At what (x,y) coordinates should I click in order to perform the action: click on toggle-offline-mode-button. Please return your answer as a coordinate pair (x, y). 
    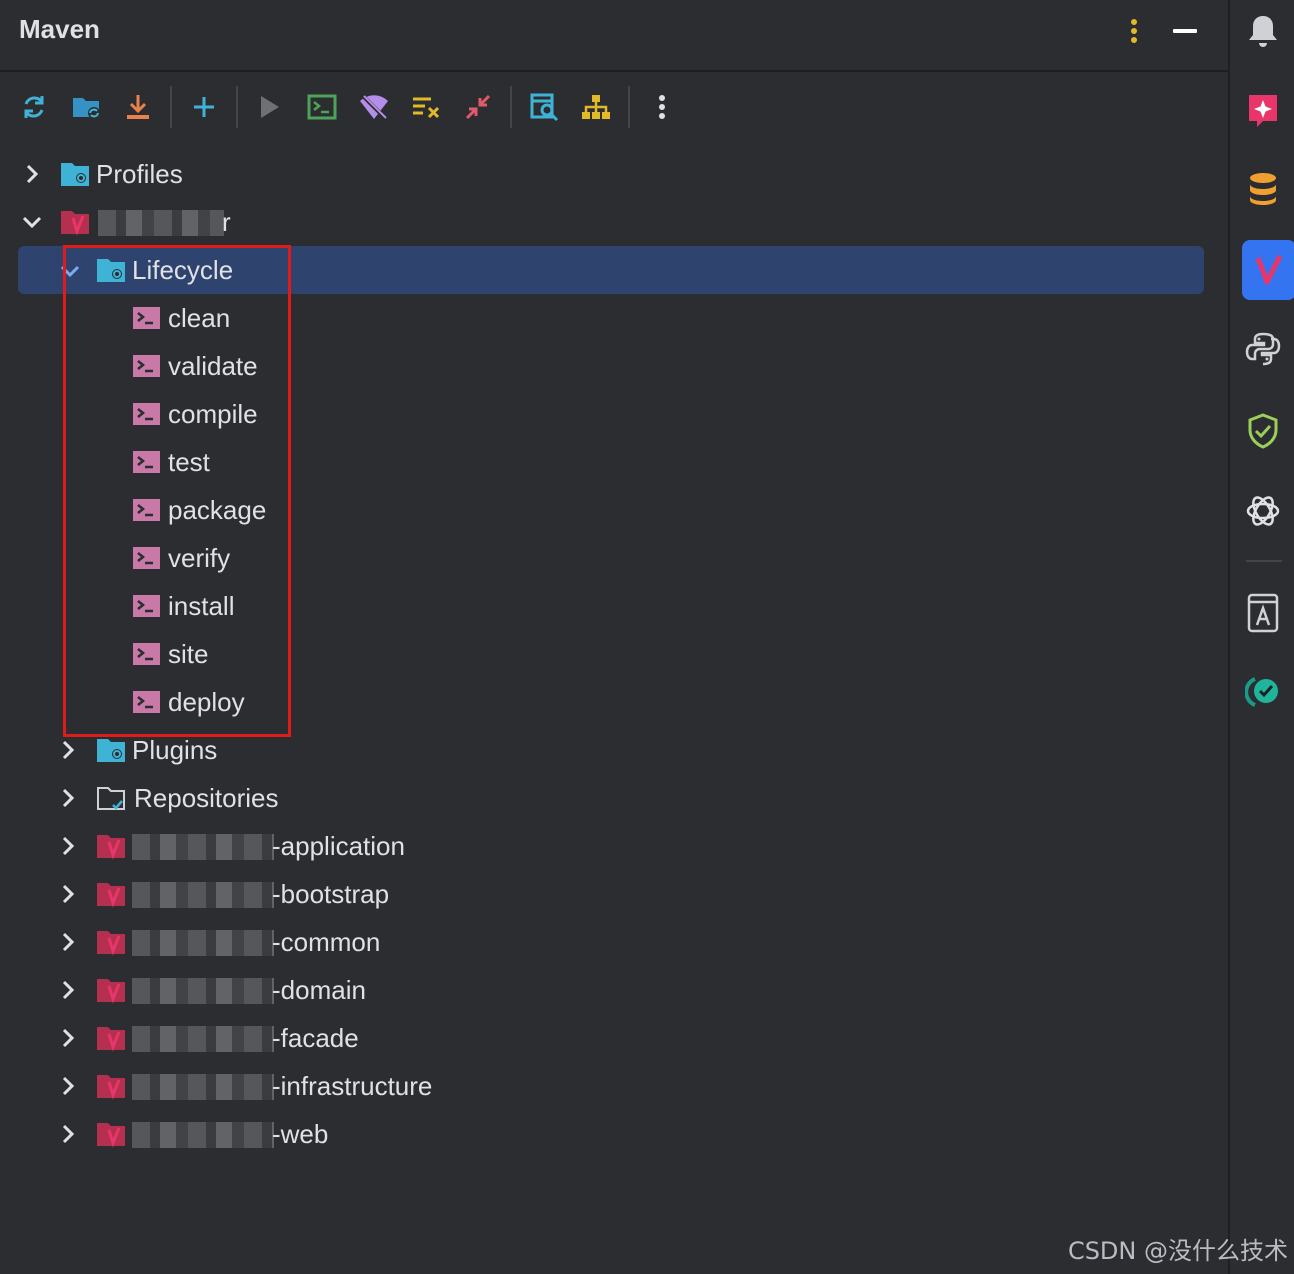
    Looking at the image, I should click on (374, 107).